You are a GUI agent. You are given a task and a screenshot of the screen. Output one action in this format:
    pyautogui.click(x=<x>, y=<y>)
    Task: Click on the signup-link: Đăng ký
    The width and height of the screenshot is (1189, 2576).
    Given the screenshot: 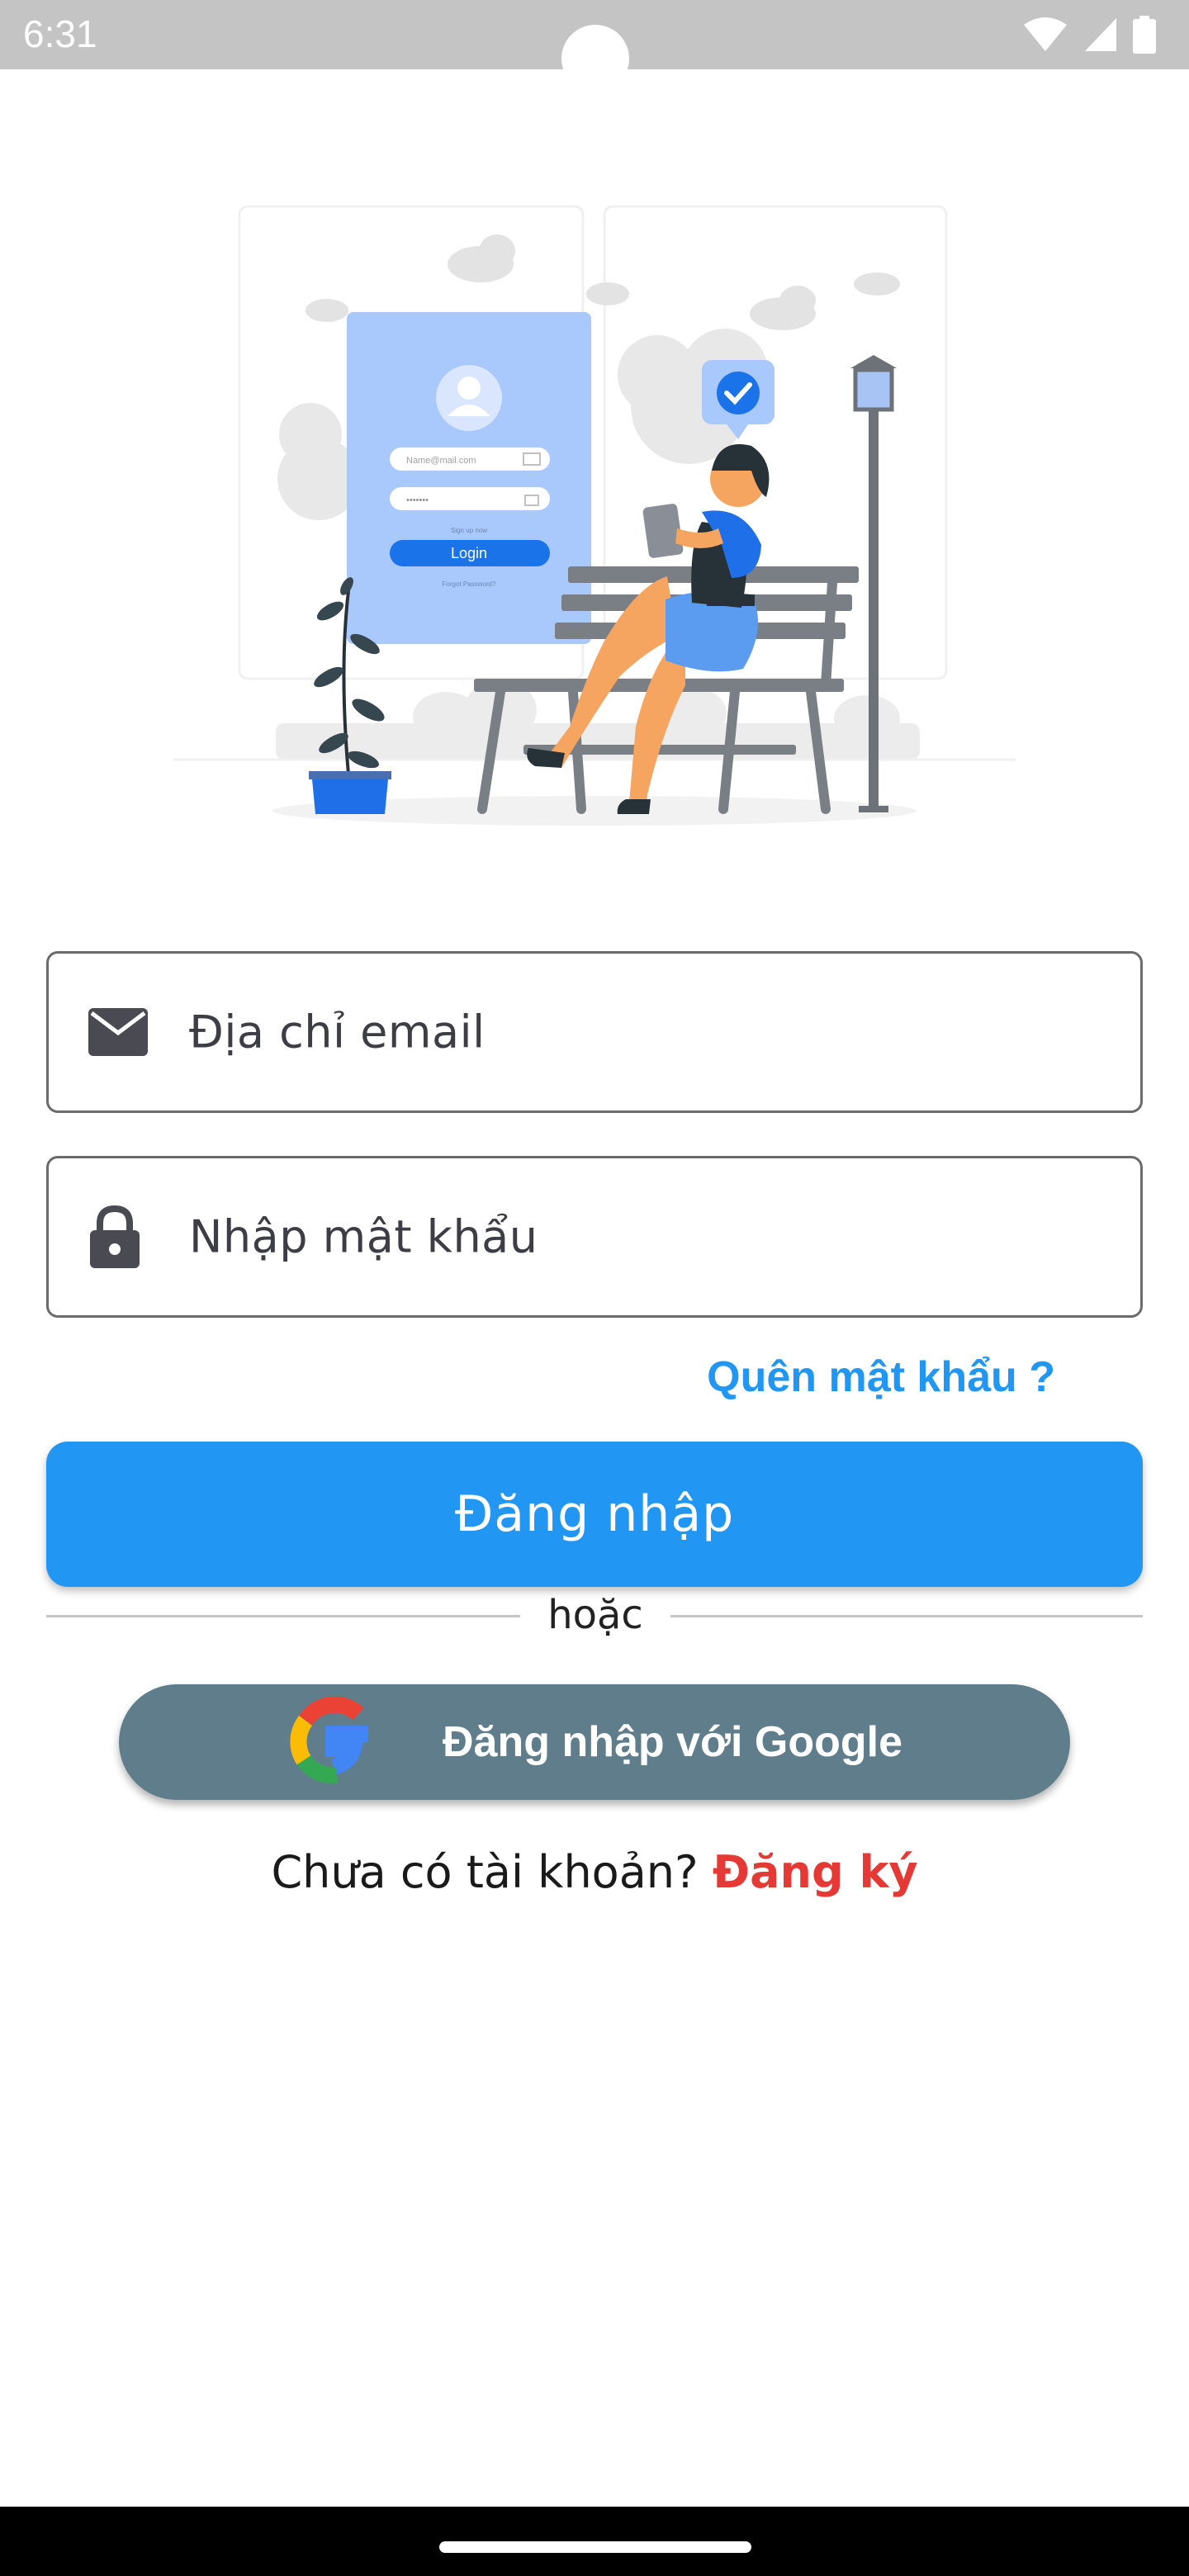 What is the action you would take?
    pyautogui.click(x=815, y=1872)
    